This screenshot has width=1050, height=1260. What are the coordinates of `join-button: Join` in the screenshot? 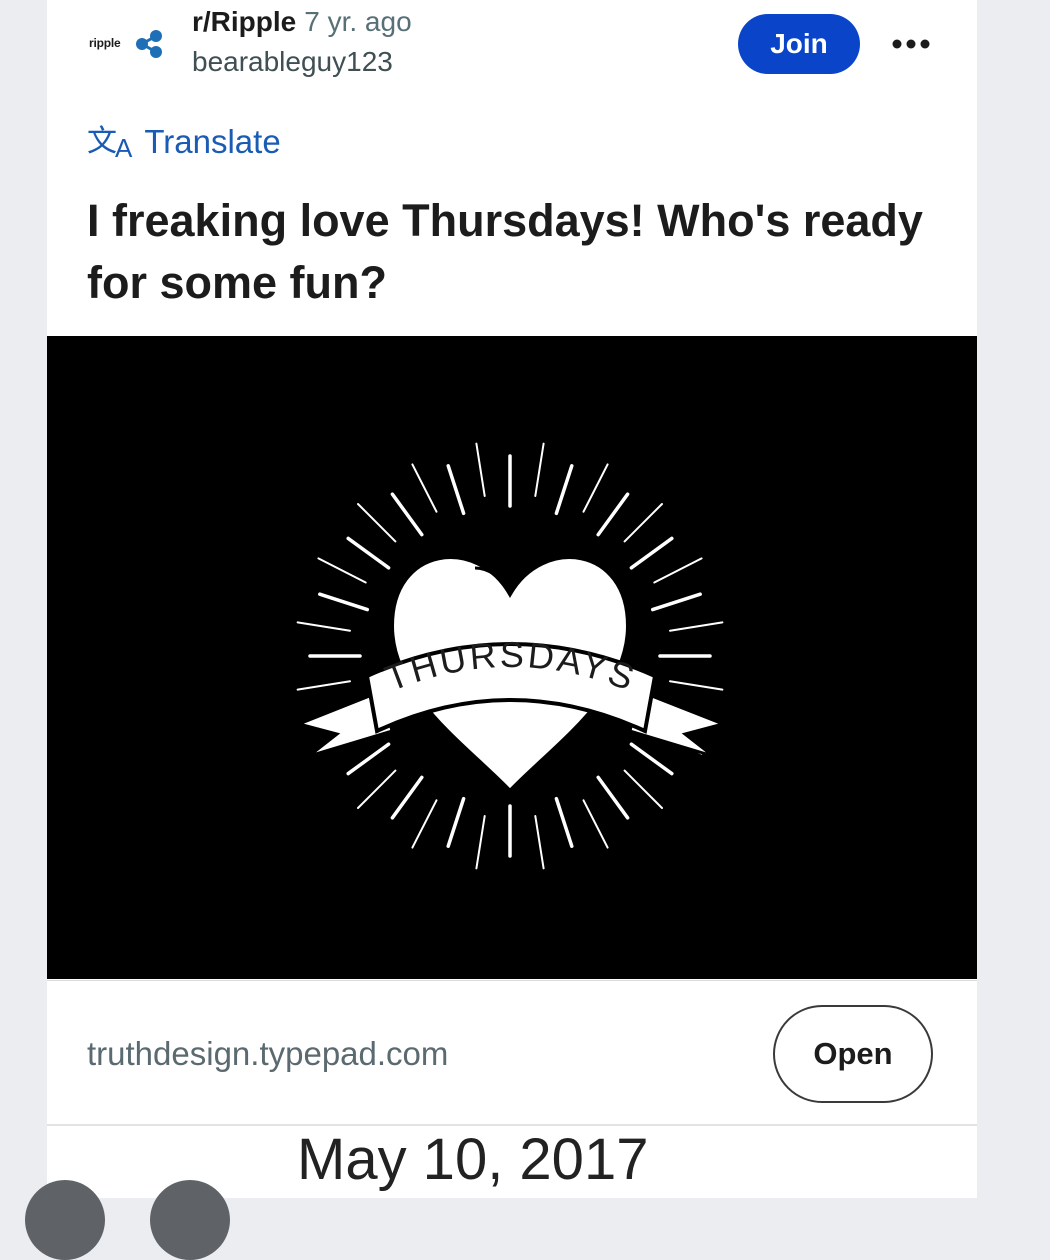 It's located at (799, 44).